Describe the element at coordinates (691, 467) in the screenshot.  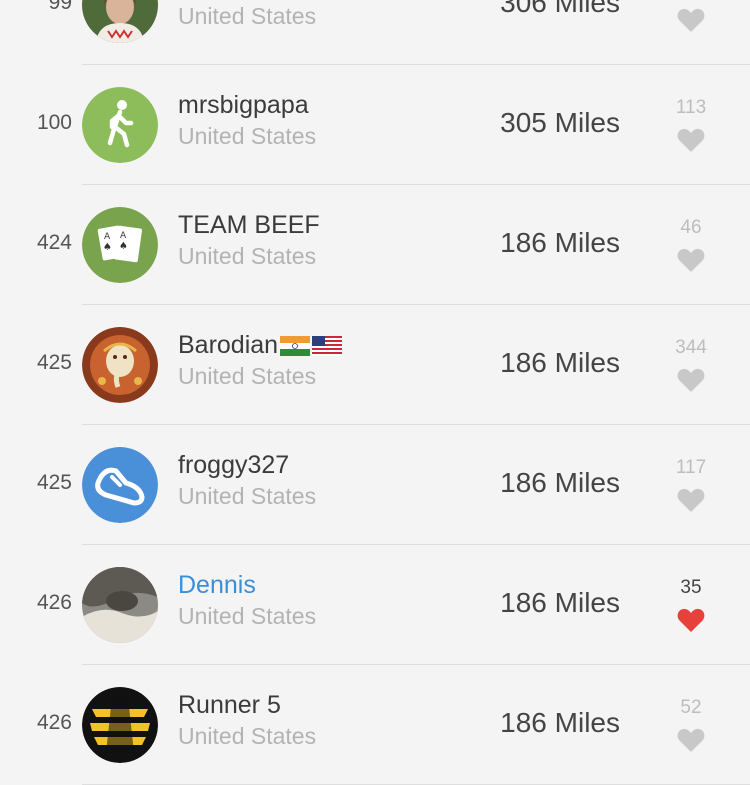
I see `like-count: 117` at that location.